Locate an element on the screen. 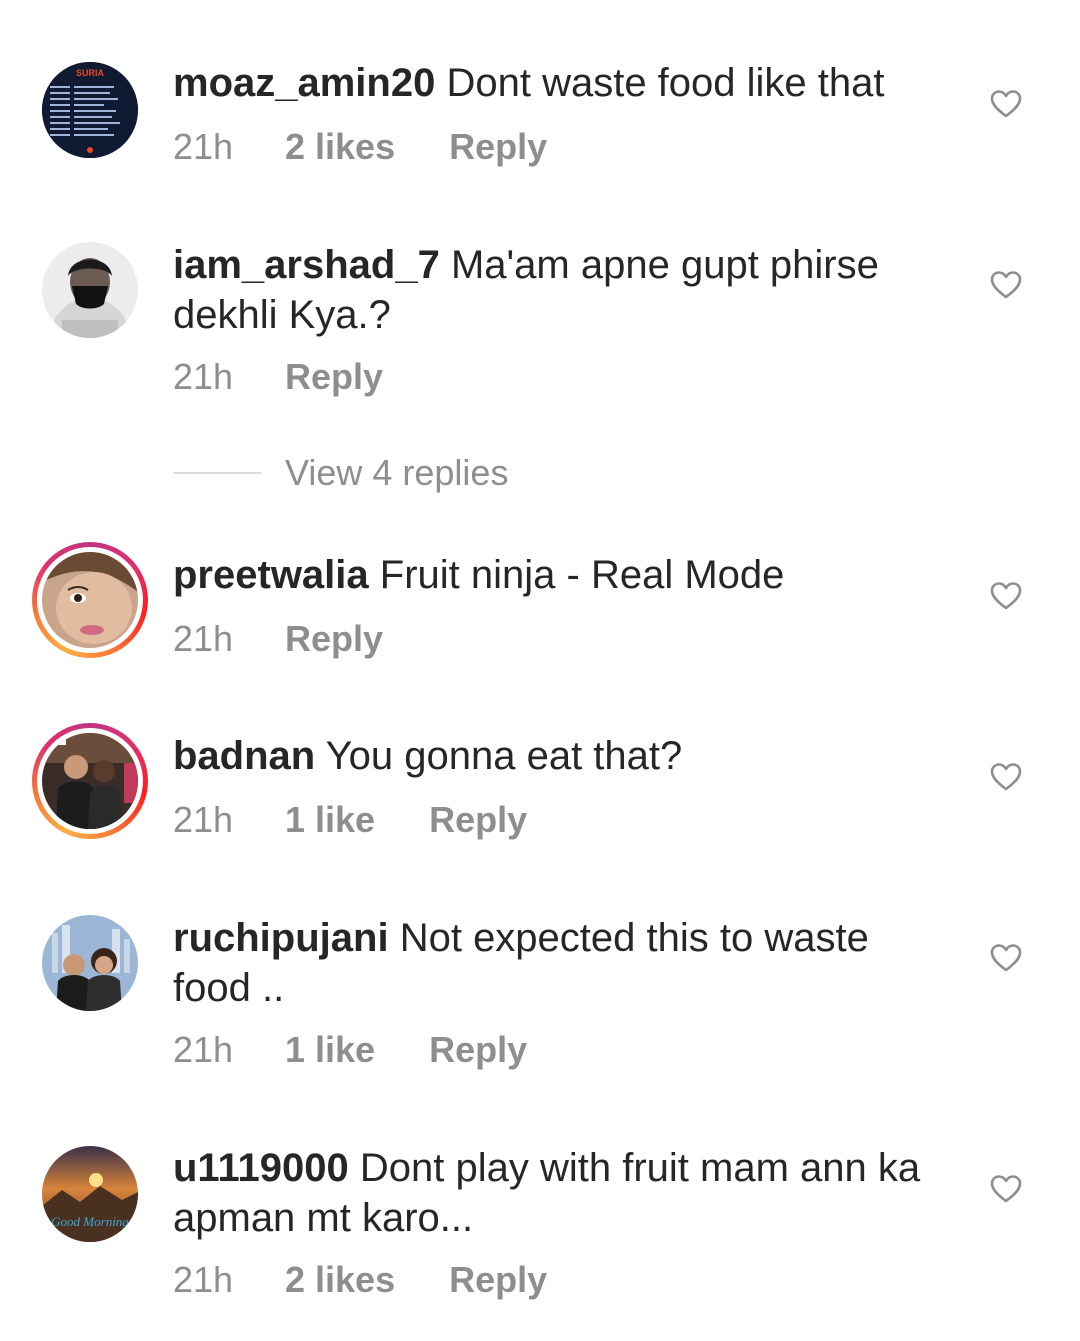 This screenshot has height=1341, width=1080. comment-username: u1119000 is located at coordinates (261, 1168).